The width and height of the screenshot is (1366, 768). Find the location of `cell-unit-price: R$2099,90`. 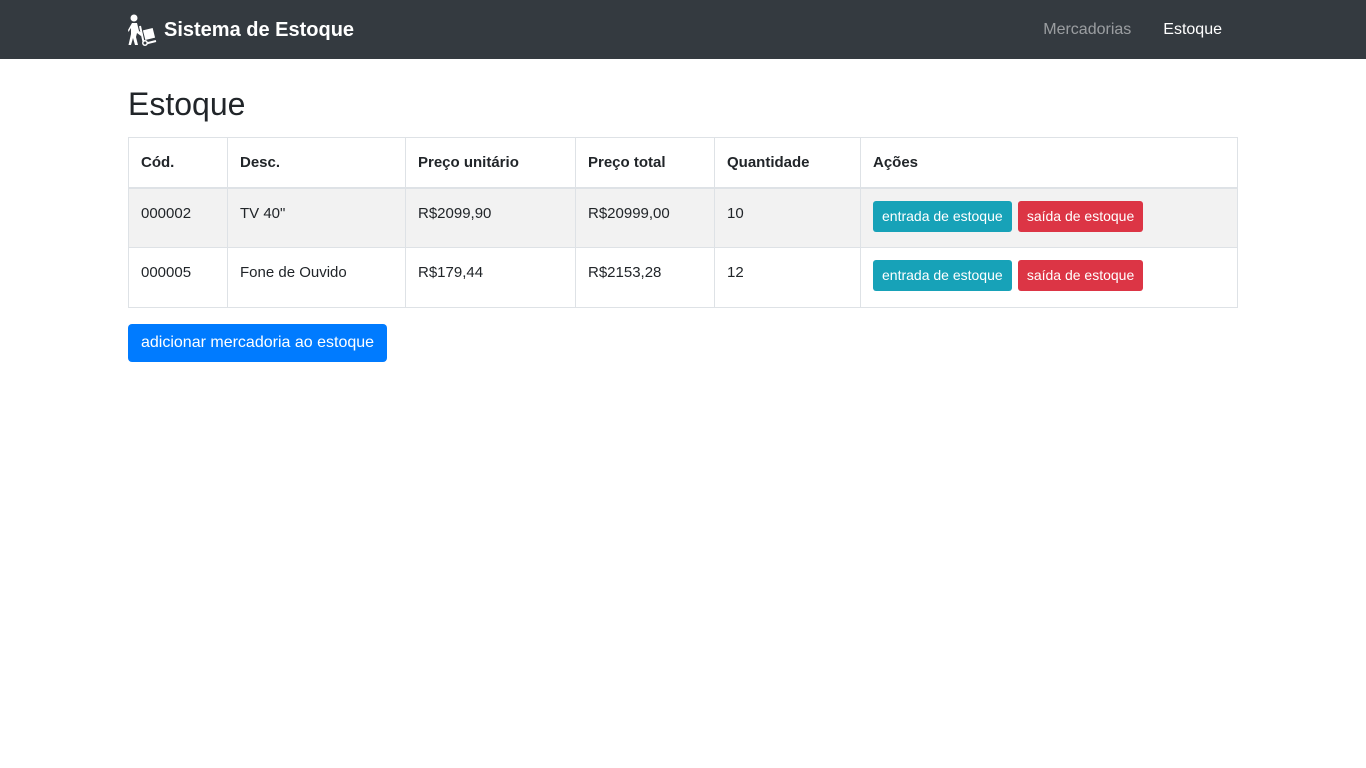

cell-unit-price: R$2099,90 is located at coordinates (490, 217).